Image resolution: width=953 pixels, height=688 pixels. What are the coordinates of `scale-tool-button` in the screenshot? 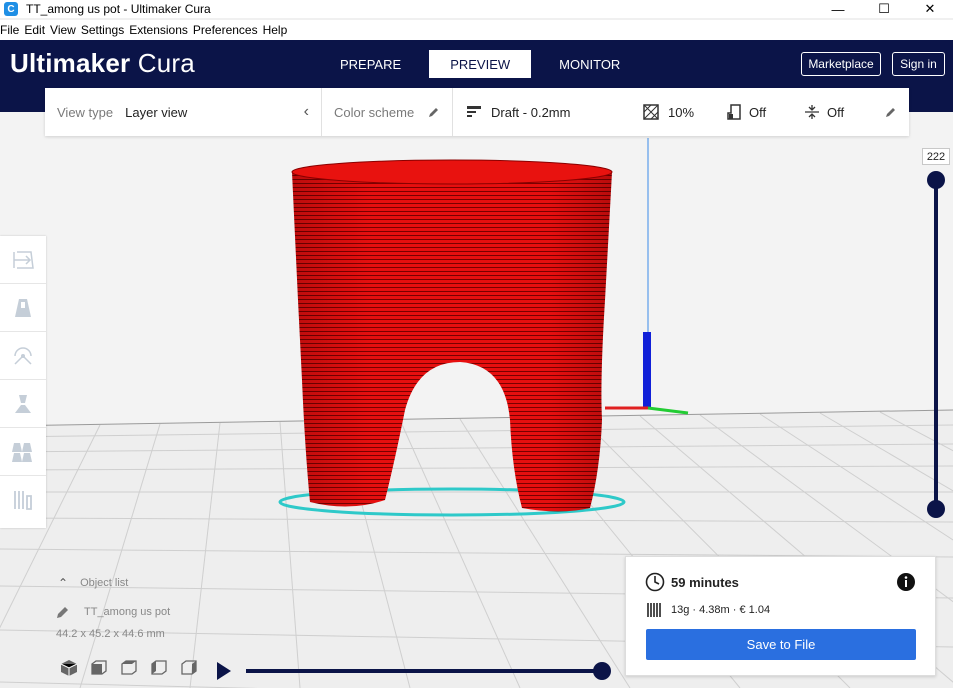 It's located at (23, 308).